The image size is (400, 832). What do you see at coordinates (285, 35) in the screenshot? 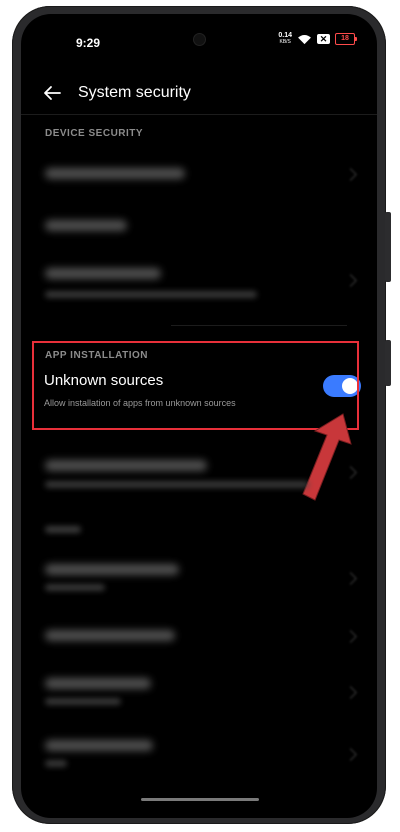
I see `network-speed-value: 0.14` at bounding box center [285, 35].